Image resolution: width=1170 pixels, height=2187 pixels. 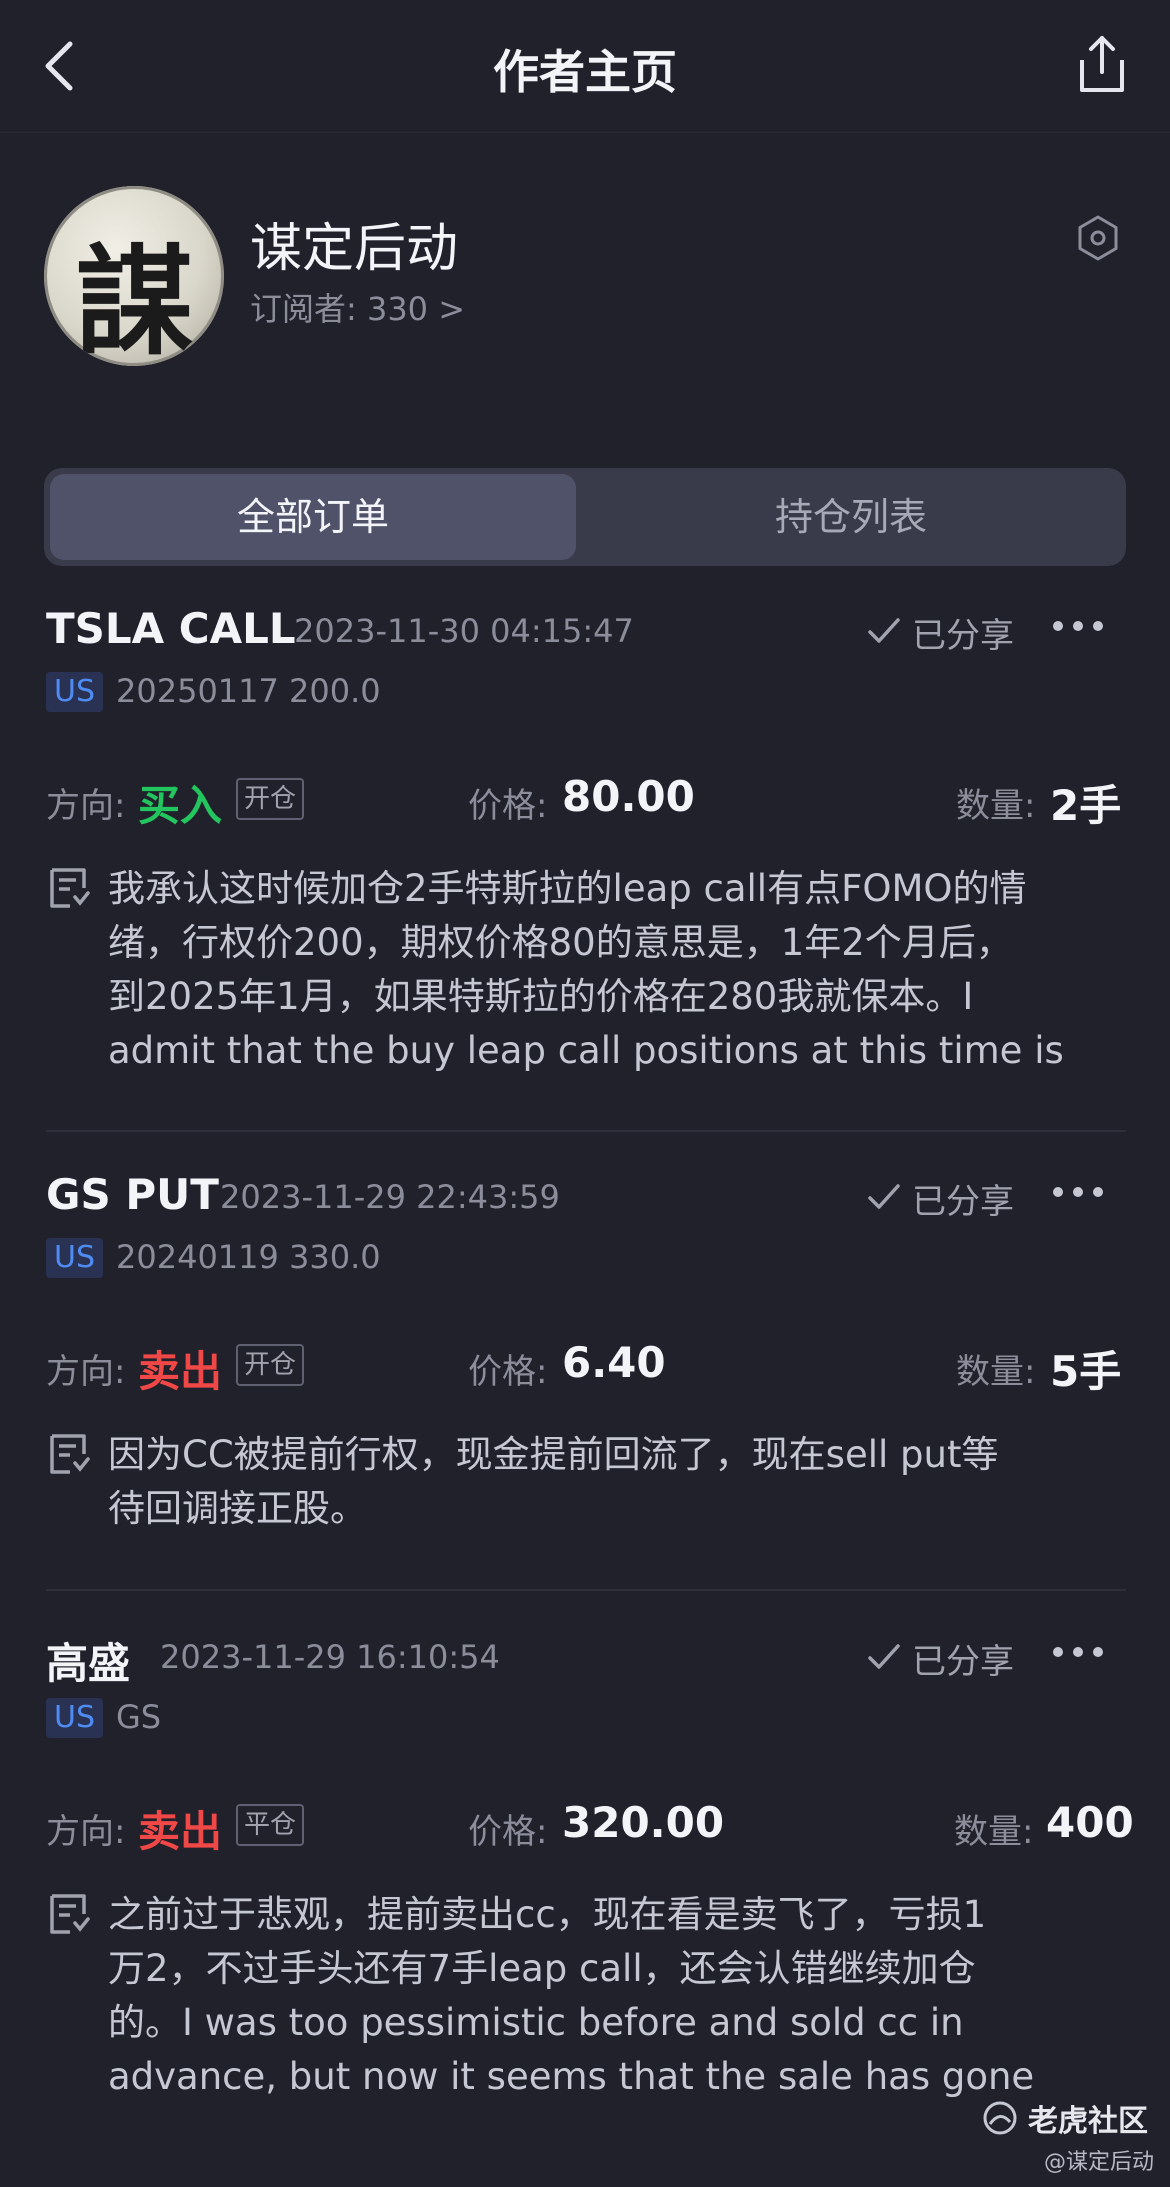 What do you see at coordinates (614, 1362) in the screenshot?
I see `price-value: 6.40` at bounding box center [614, 1362].